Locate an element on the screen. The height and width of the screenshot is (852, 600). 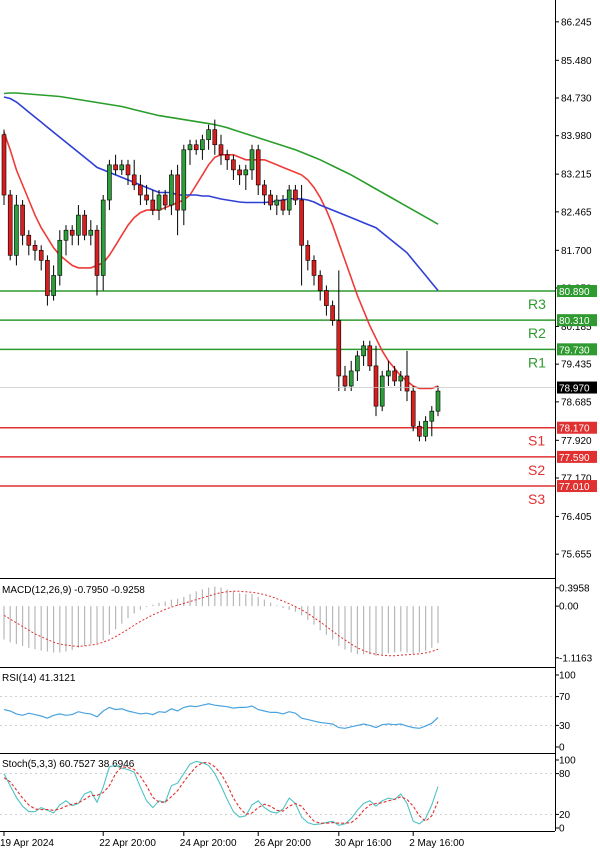
price-tick-label: 78.685 is located at coordinates (576, 402).